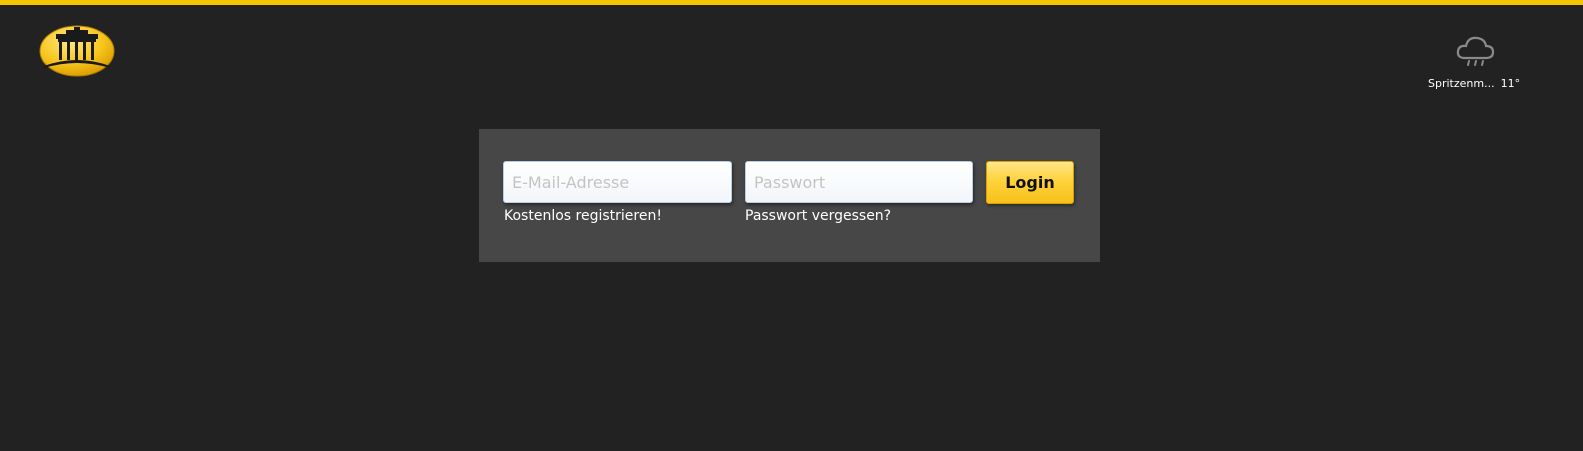 This screenshot has height=451, width=1583. I want to click on weather-widget: Spritzenm... 11°, so click(1483, 64).